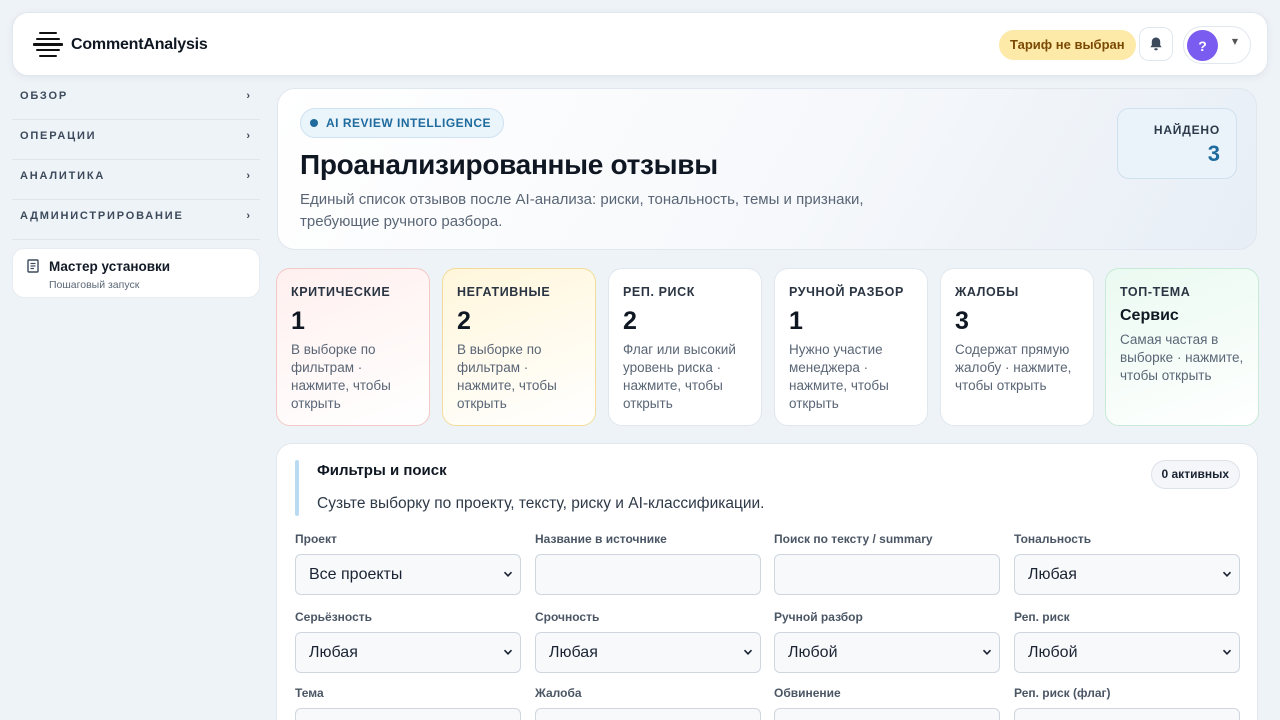  What do you see at coordinates (1067, 45) in the screenshot?
I see `plan-badge: Тариф не выбран` at bounding box center [1067, 45].